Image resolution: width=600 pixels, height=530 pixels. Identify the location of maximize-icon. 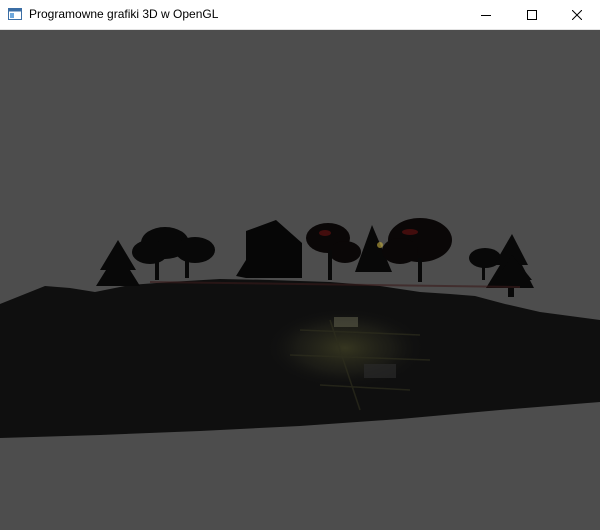
(532, 14).